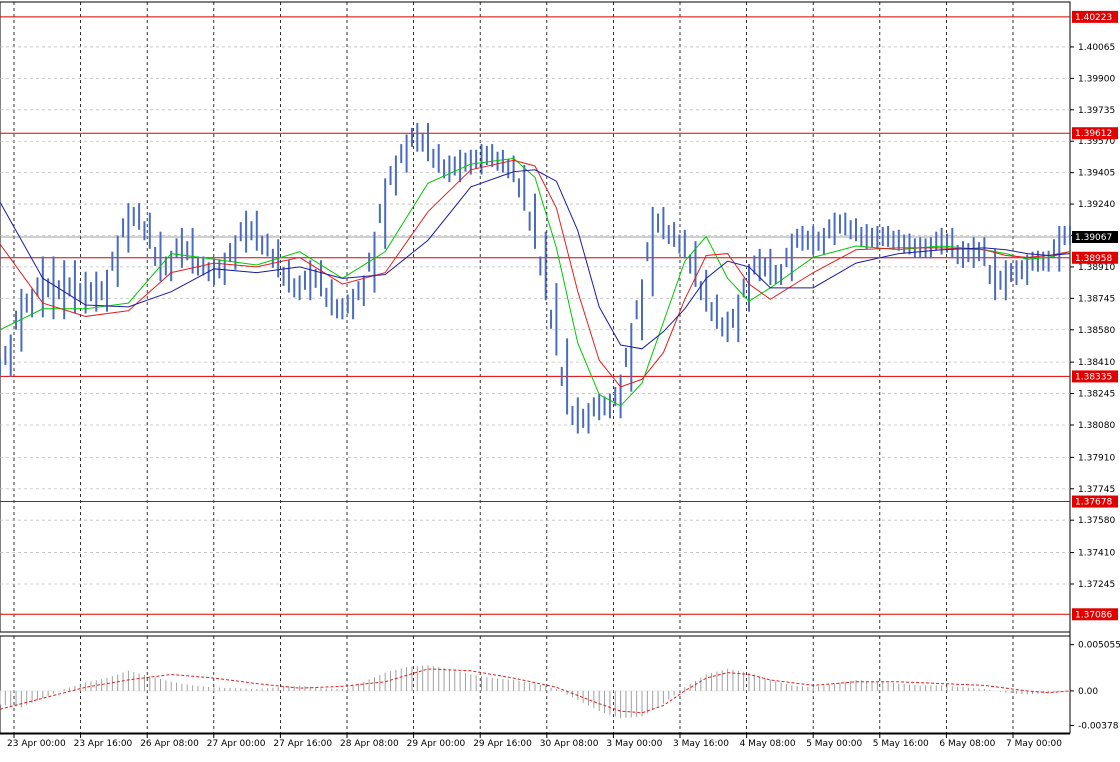  What do you see at coordinates (1096, 48) in the screenshot?
I see `y-tick-label: 1.40065` at bounding box center [1096, 48].